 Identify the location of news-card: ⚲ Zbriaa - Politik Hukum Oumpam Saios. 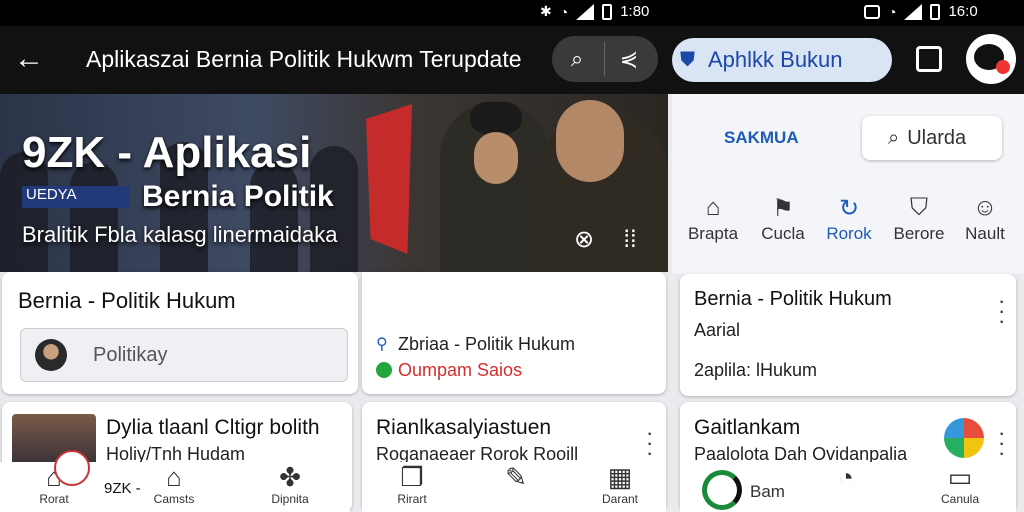
(514, 333).